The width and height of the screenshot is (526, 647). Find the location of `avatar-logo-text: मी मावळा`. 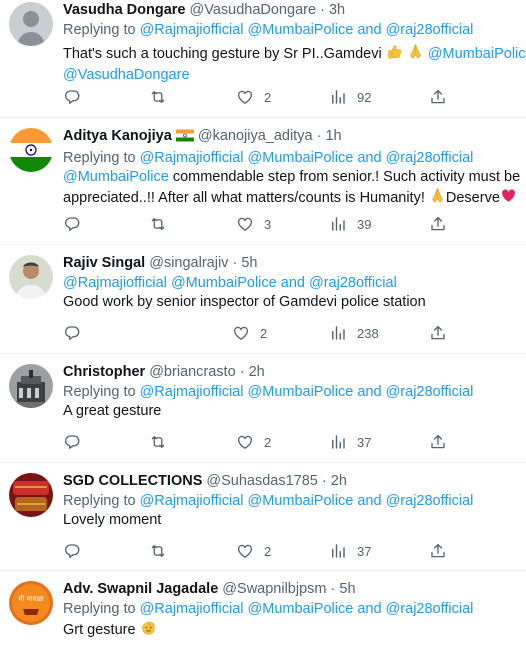

avatar-logo-text: मी मावळा is located at coordinates (30, 598).